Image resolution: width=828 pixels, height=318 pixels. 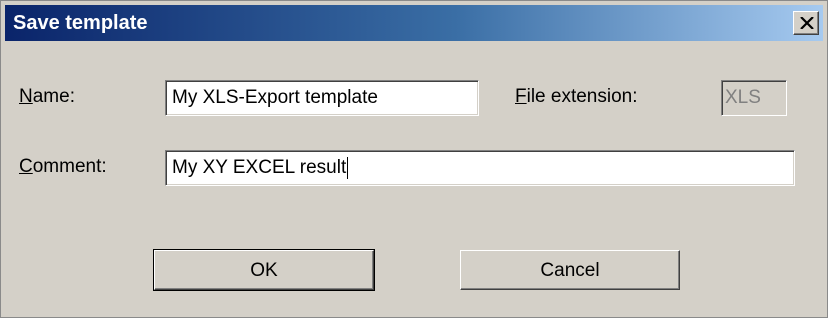 I want to click on comment-label-mnemonic: C, so click(x=26, y=166).